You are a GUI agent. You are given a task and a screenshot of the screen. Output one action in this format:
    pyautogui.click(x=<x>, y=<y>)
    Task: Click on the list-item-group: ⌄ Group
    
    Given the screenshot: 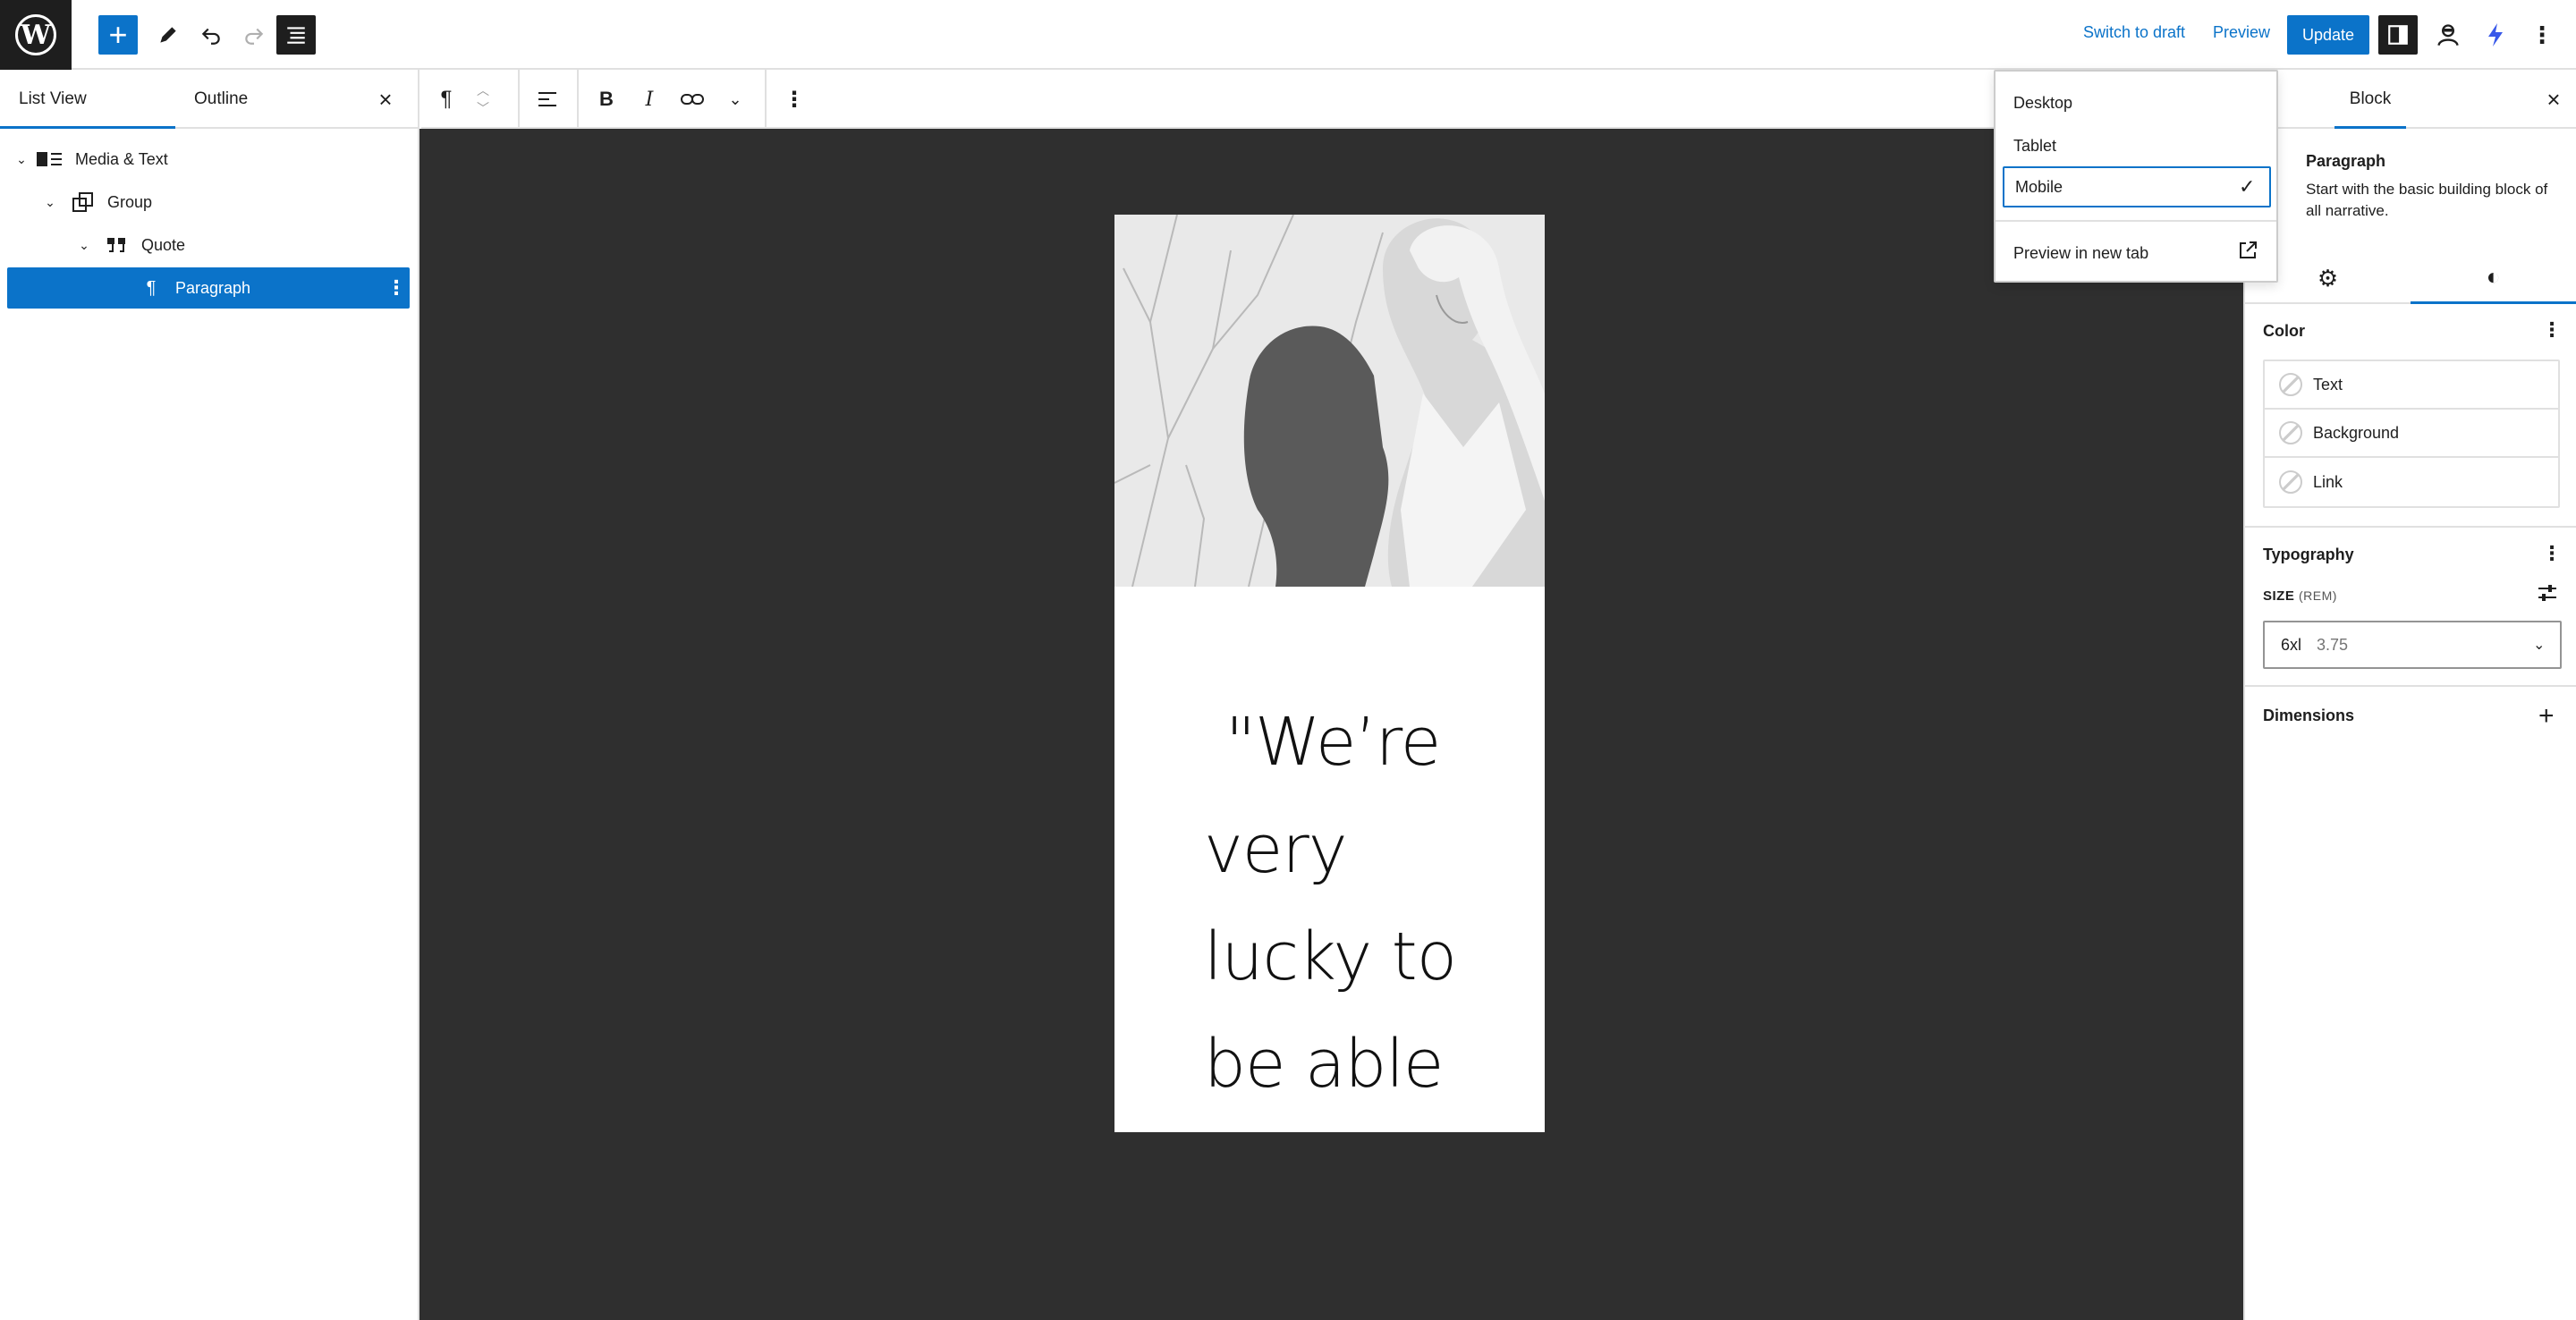 What is the action you would take?
    pyautogui.click(x=208, y=202)
    